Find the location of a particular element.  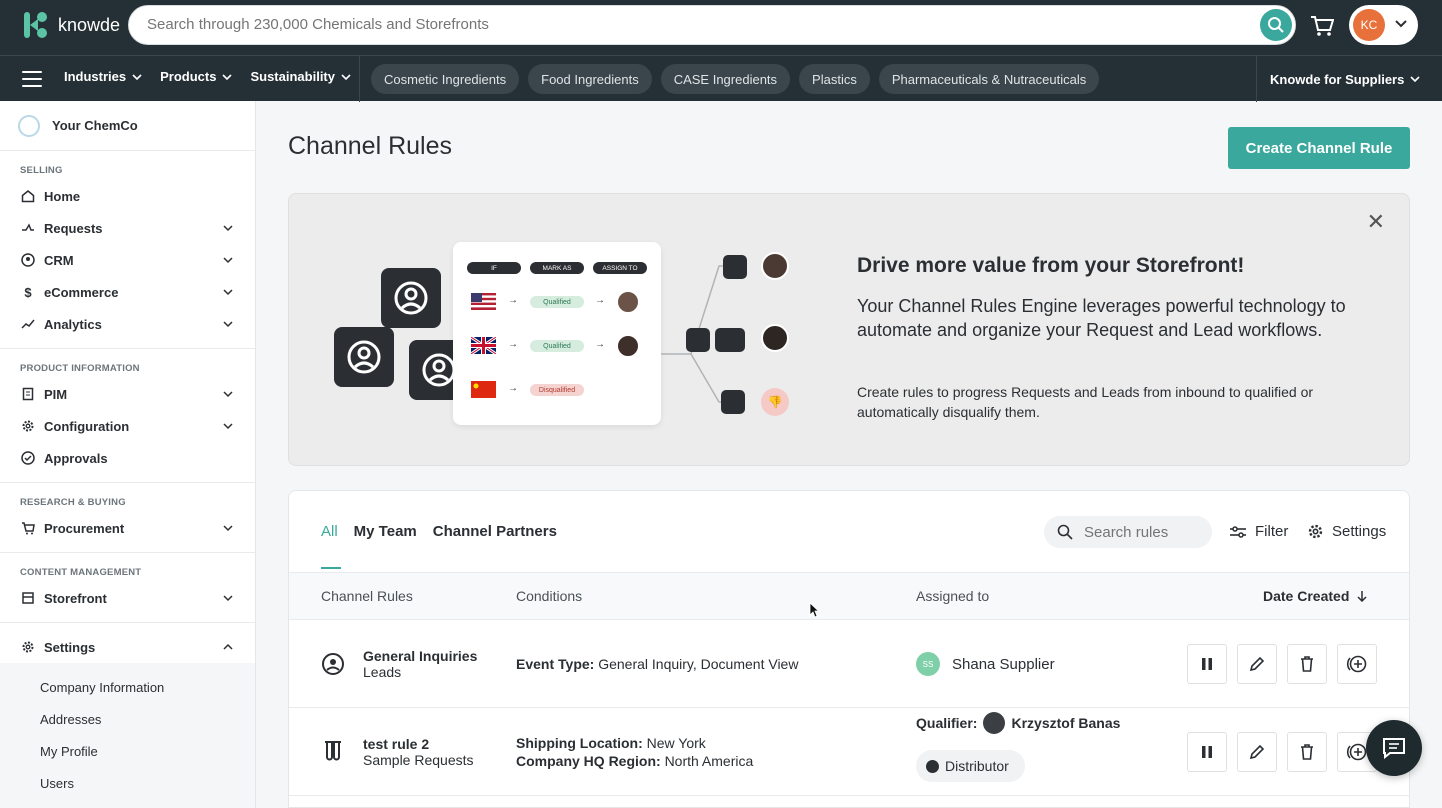

nav-products: Products is located at coordinates (196, 76).